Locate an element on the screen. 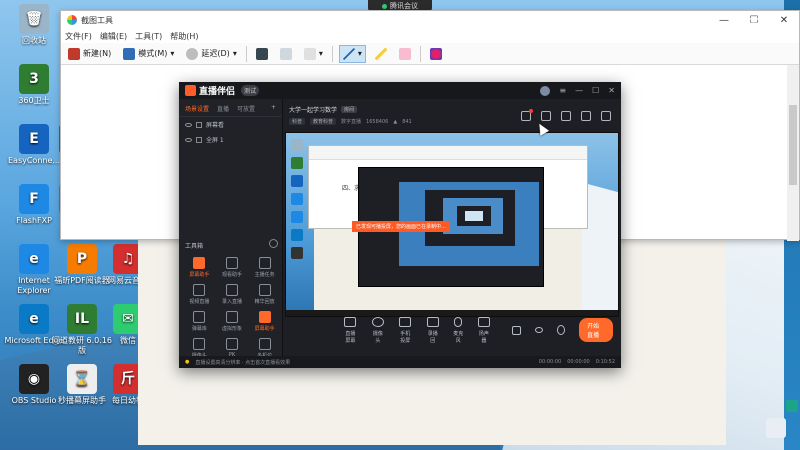 The image size is (800, 450). avatar is located at coordinates (545, 90).